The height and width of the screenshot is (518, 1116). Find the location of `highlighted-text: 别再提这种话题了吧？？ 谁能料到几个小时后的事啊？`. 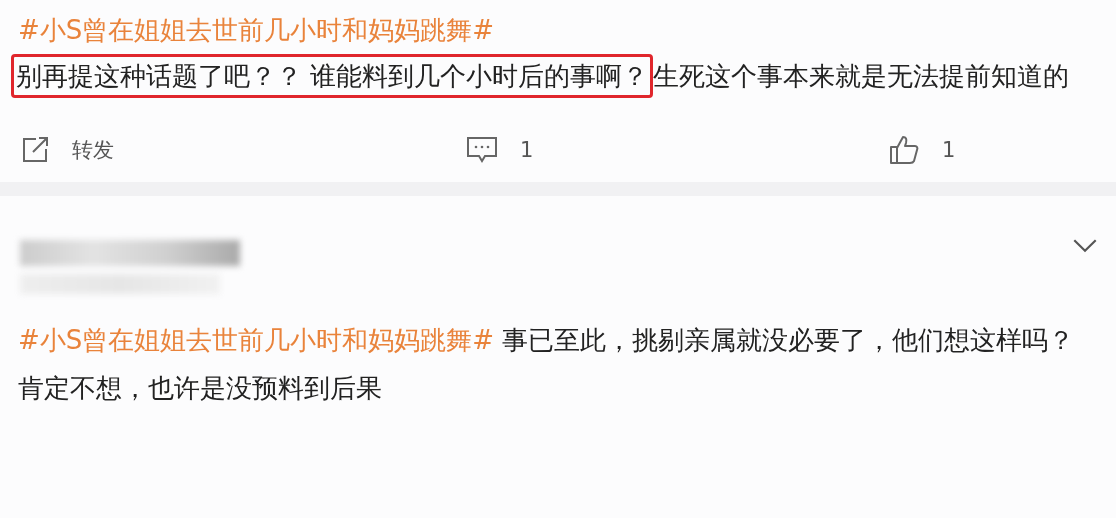

highlighted-text: 别再提这种话题了吧？？ 谁能料到几个小时后的事啊？ is located at coordinates (332, 76).